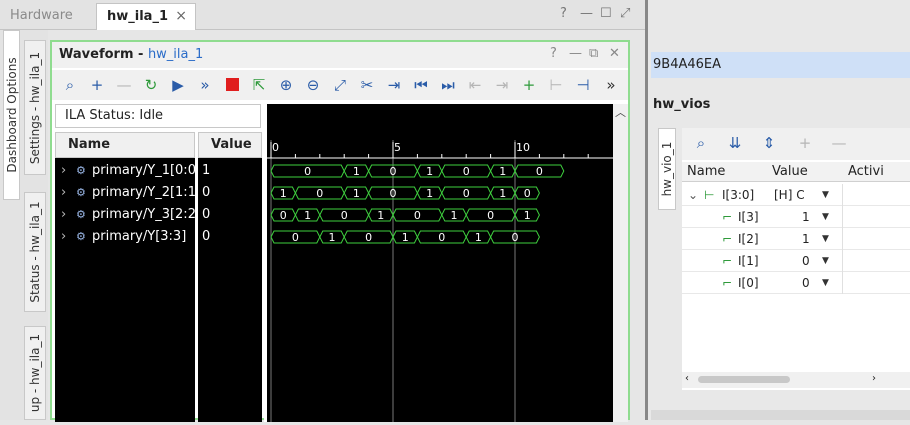 The width and height of the screenshot is (910, 425). Describe the element at coordinates (738, 195) in the screenshot. I see `vio-probe-name: I[3:0]` at that location.